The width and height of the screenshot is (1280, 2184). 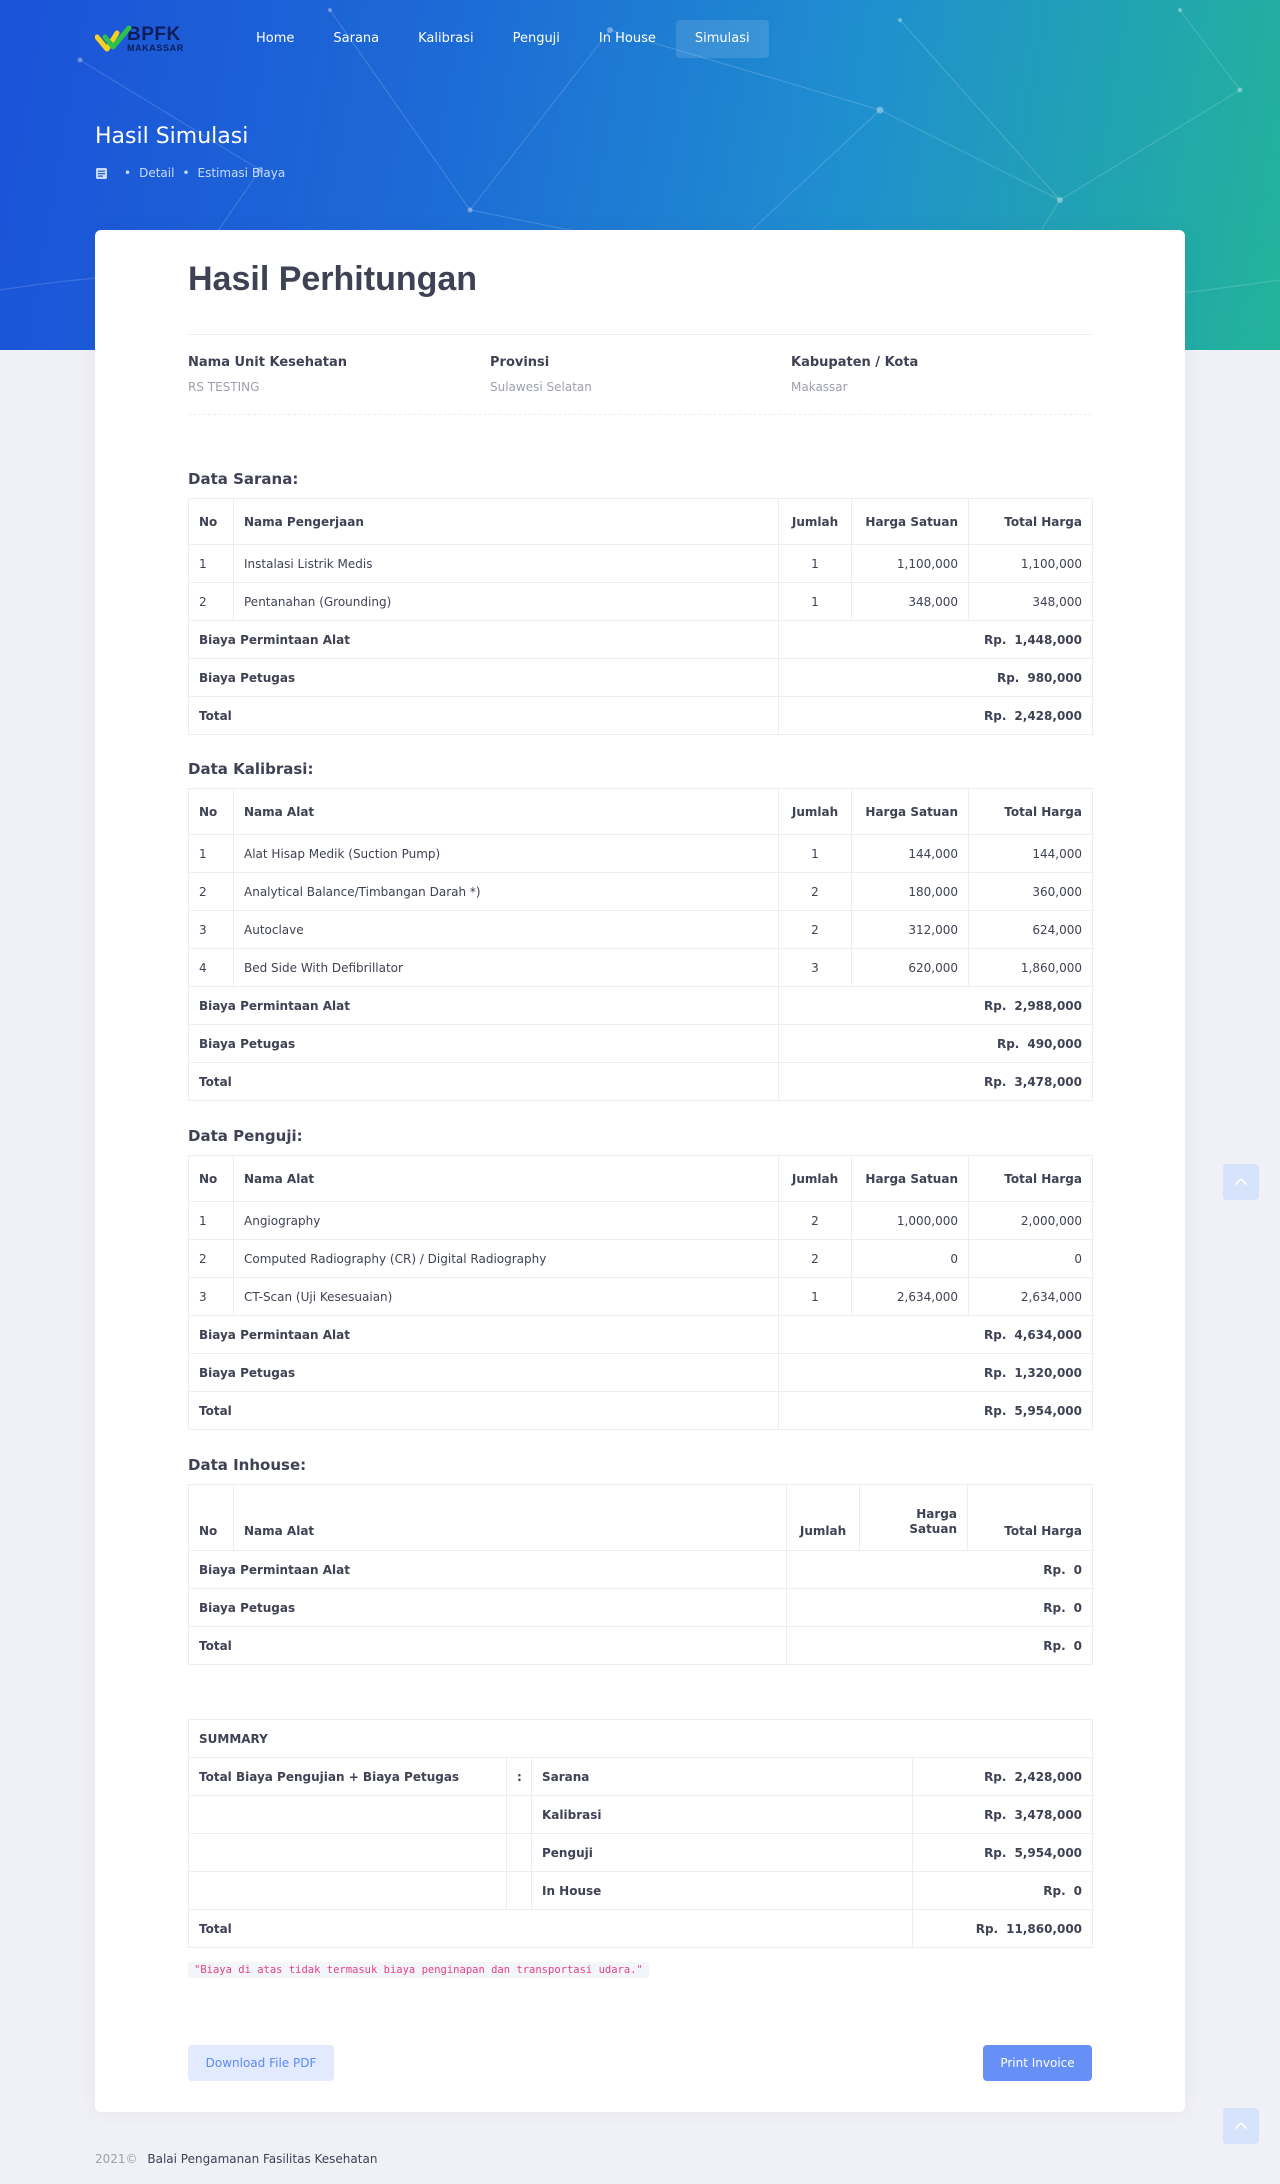 What do you see at coordinates (101, 173) in the screenshot?
I see `home-icon` at bounding box center [101, 173].